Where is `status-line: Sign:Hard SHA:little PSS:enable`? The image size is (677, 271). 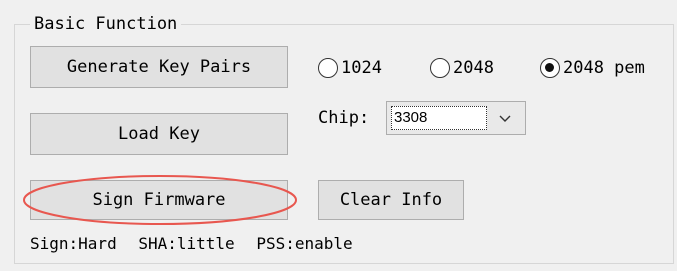 status-line: Sign:Hard SHA:little PSS:enable is located at coordinates (197, 244).